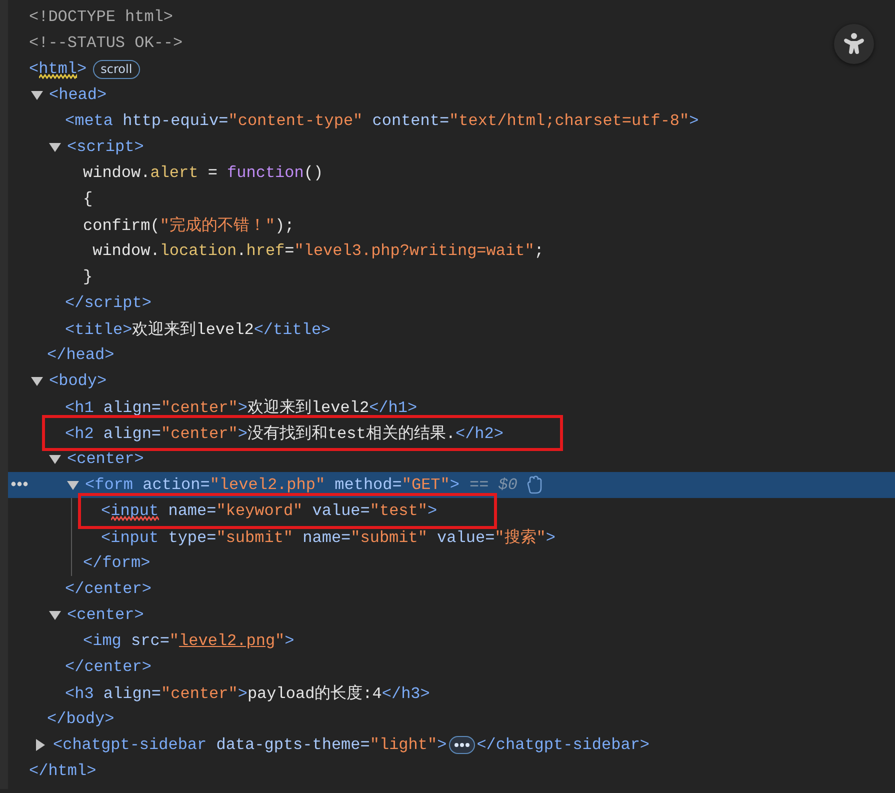 The image size is (895, 793). What do you see at coordinates (88, 199) in the screenshot?
I see `code-line: {` at bounding box center [88, 199].